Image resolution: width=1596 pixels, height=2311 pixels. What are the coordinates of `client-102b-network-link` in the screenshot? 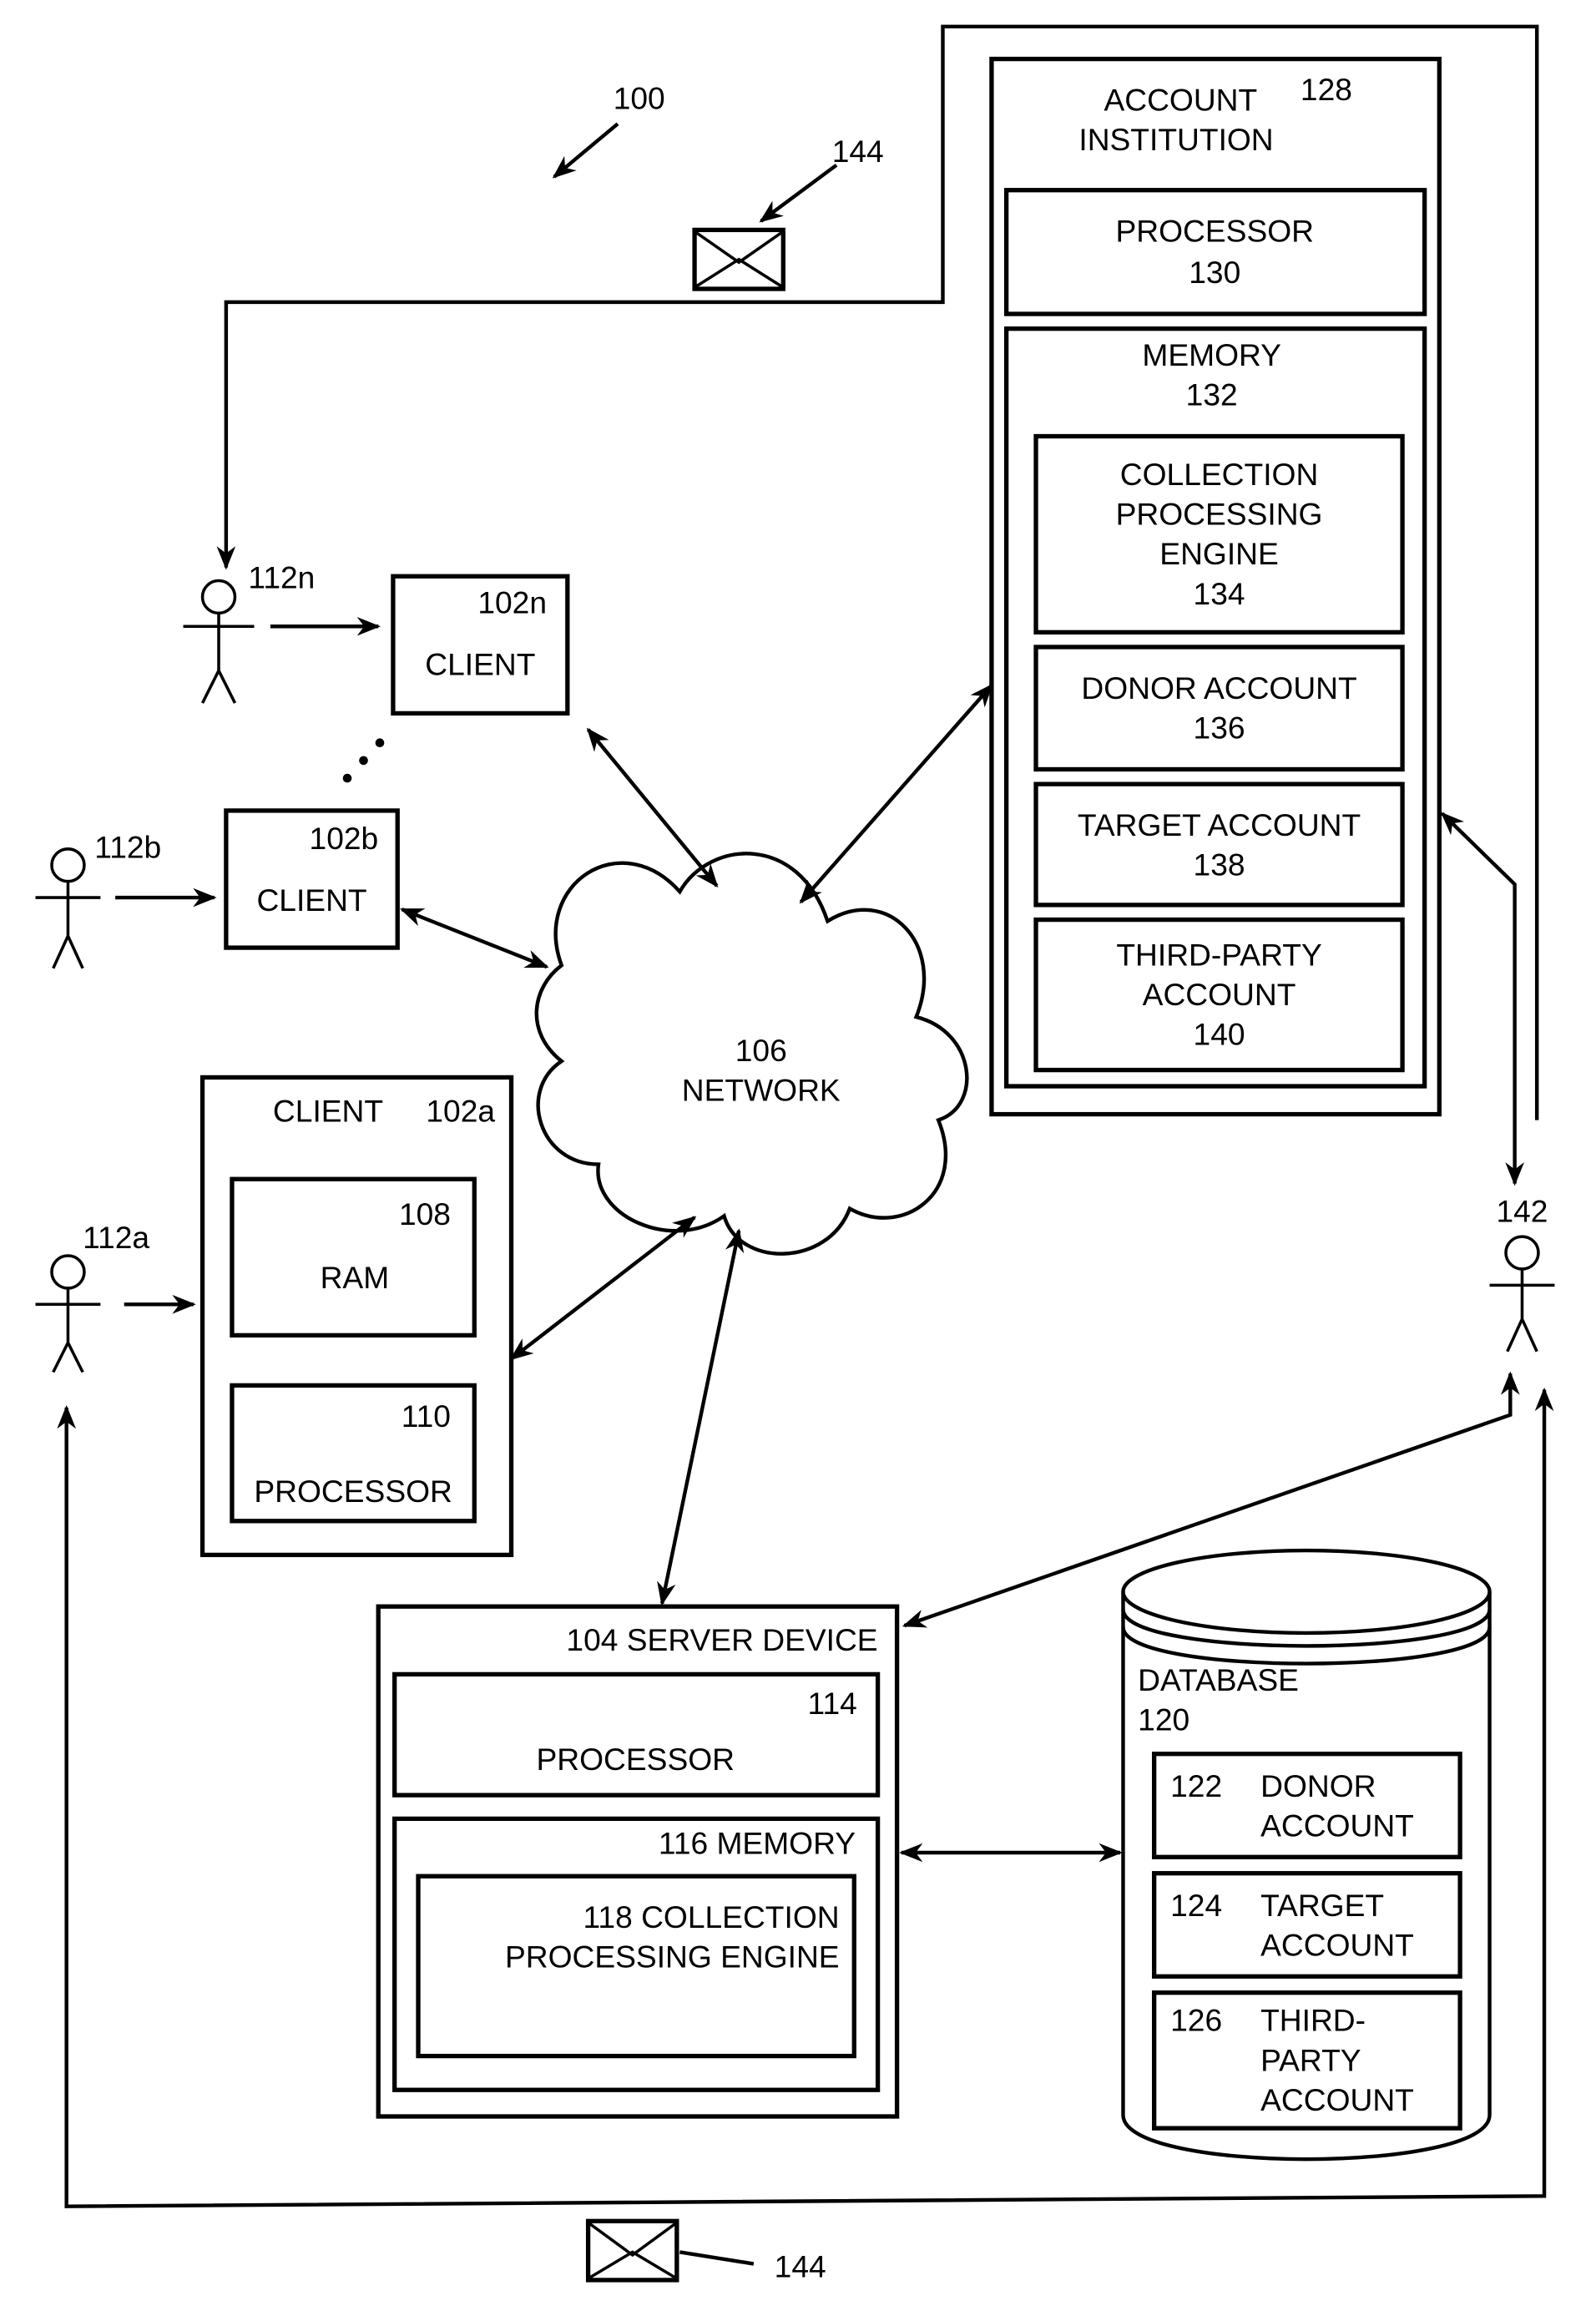 It's located at (474, 938).